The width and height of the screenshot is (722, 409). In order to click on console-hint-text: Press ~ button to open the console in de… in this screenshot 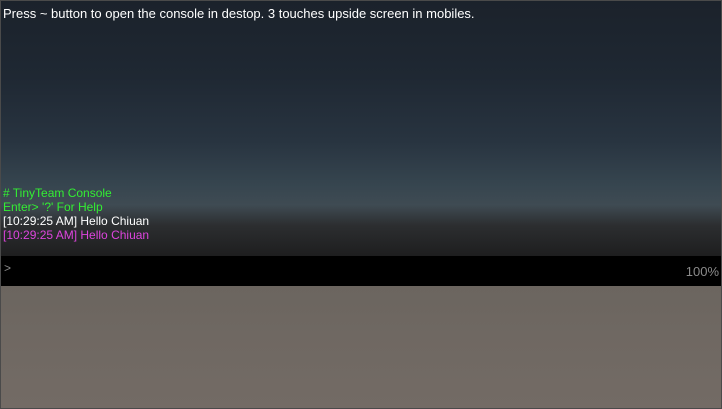, I will do `click(239, 13)`.